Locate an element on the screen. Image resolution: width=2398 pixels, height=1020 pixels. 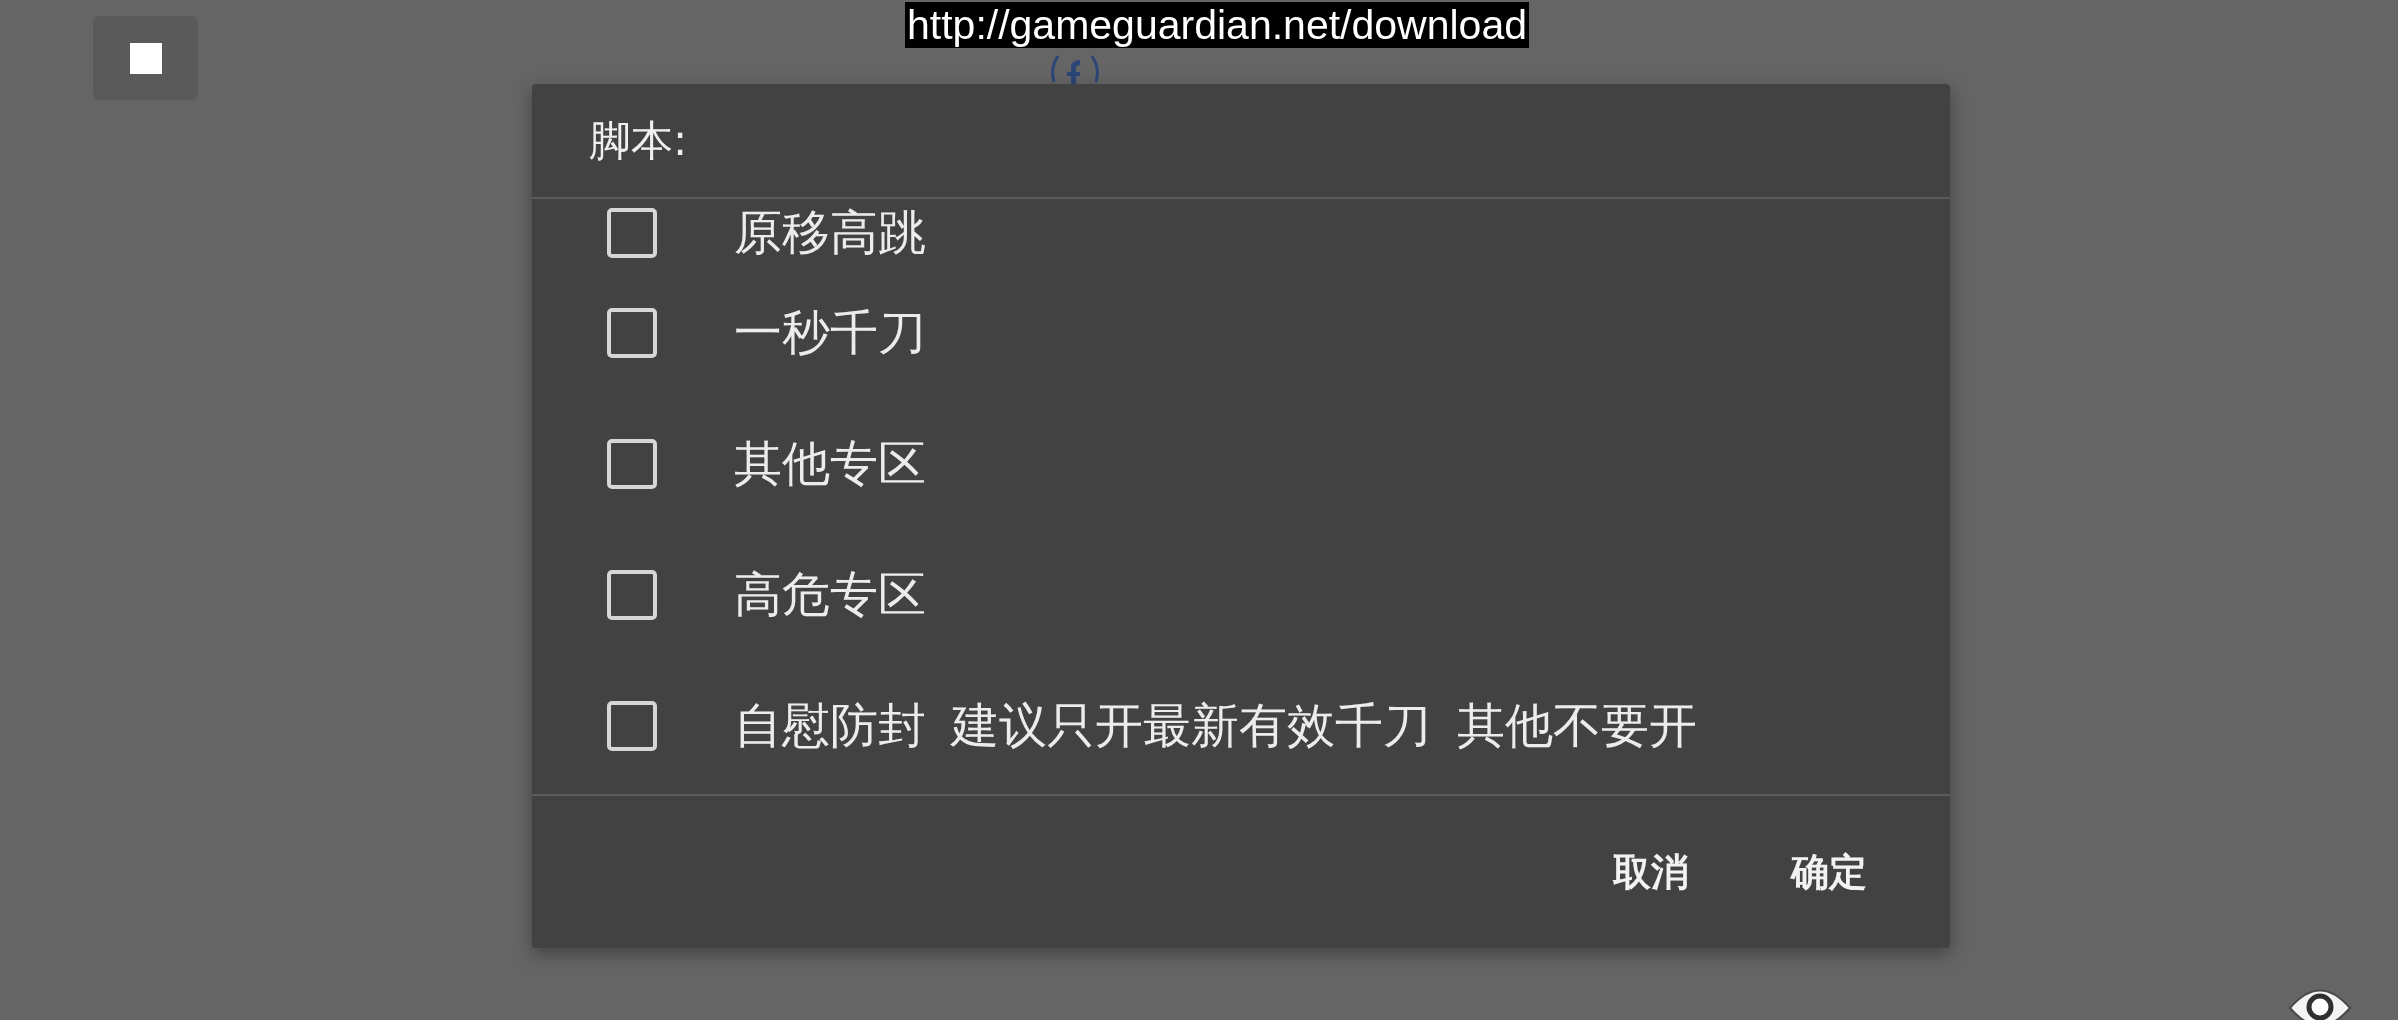
ok-button: 确定 is located at coordinates (1829, 872).